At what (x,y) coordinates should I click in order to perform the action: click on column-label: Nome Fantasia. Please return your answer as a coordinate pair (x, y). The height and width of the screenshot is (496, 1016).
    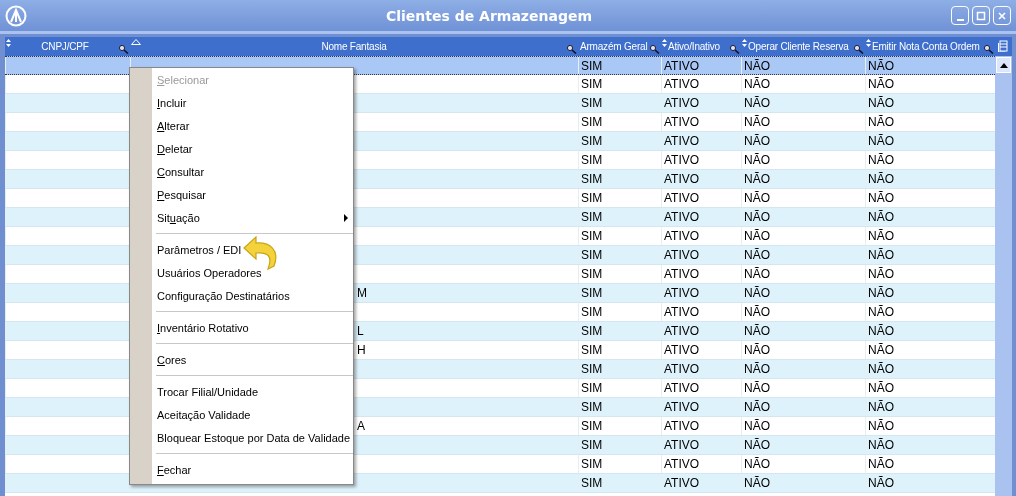
    Looking at the image, I should click on (354, 46).